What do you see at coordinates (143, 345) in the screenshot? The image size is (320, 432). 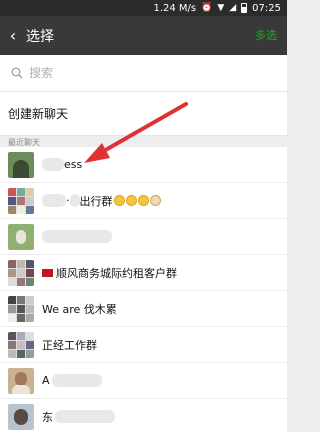 I see `list-item: 正经工作群` at bounding box center [143, 345].